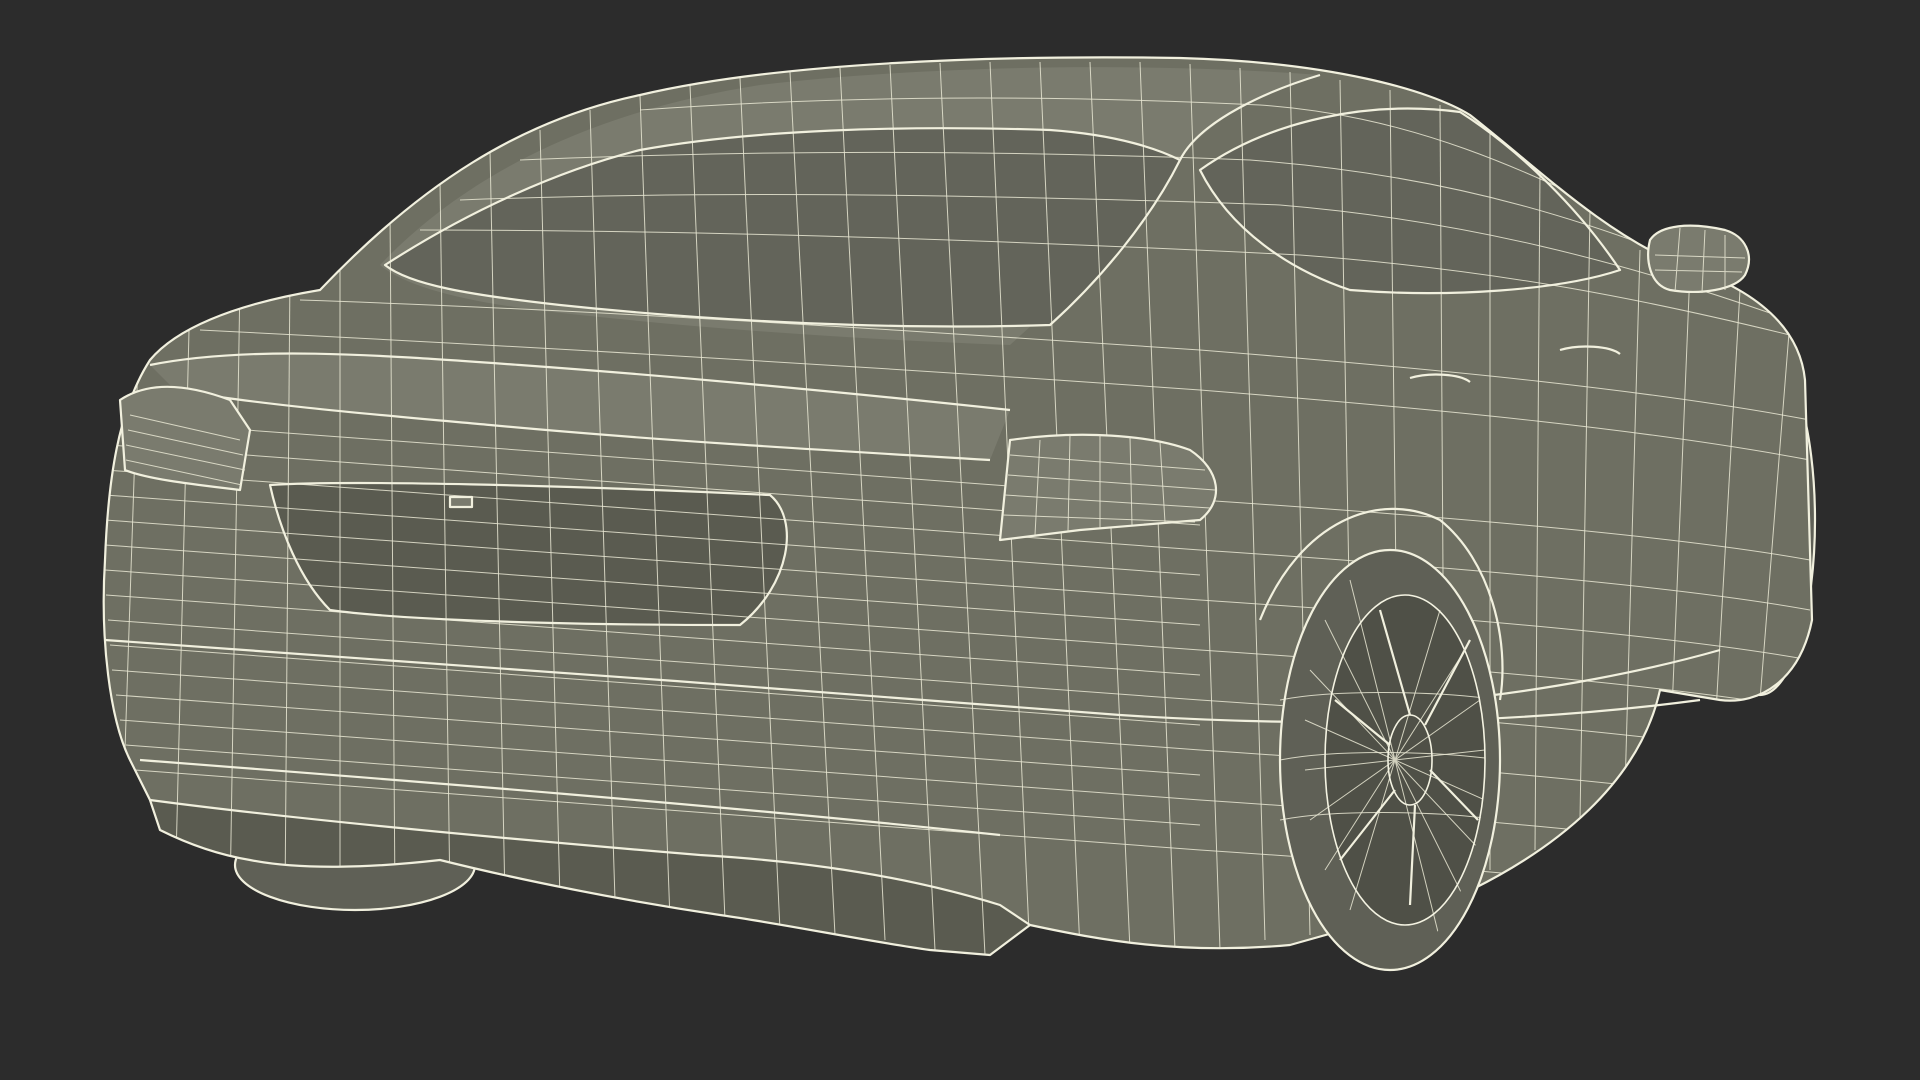  Describe the element at coordinates (461, 502) in the screenshot. I see `rear-camera` at that location.